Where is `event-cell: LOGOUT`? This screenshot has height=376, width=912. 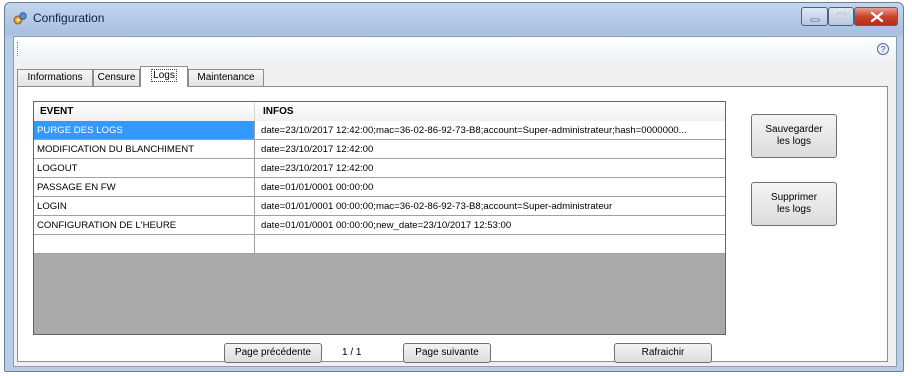
event-cell: LOGOUT is located at coordinates (144, 168).